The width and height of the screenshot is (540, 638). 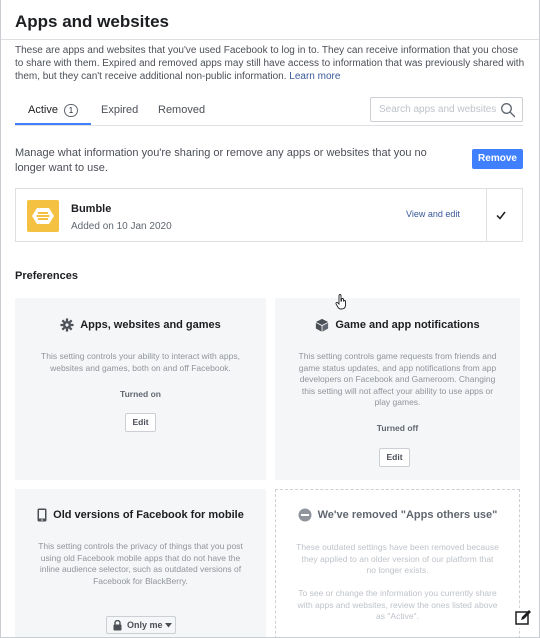 I want to click on tab-active-label: Active, so click(x=43, y=110).